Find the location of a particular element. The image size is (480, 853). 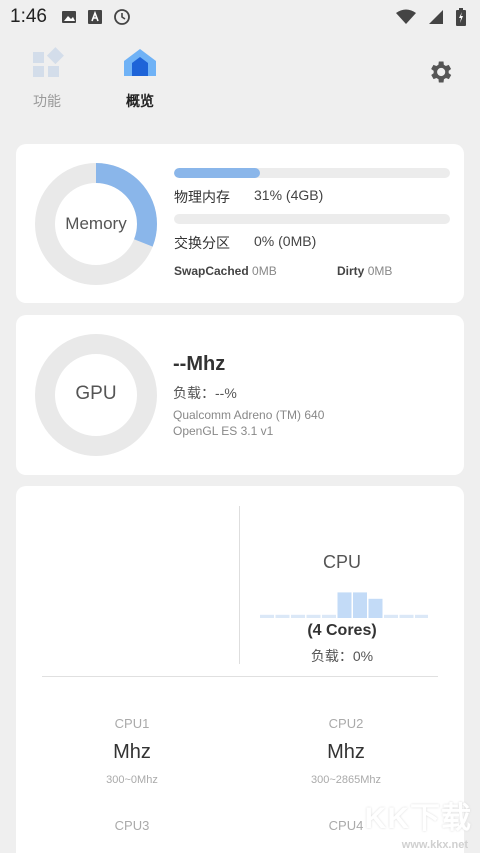

gear-icon is located at coordinates (440, 72).